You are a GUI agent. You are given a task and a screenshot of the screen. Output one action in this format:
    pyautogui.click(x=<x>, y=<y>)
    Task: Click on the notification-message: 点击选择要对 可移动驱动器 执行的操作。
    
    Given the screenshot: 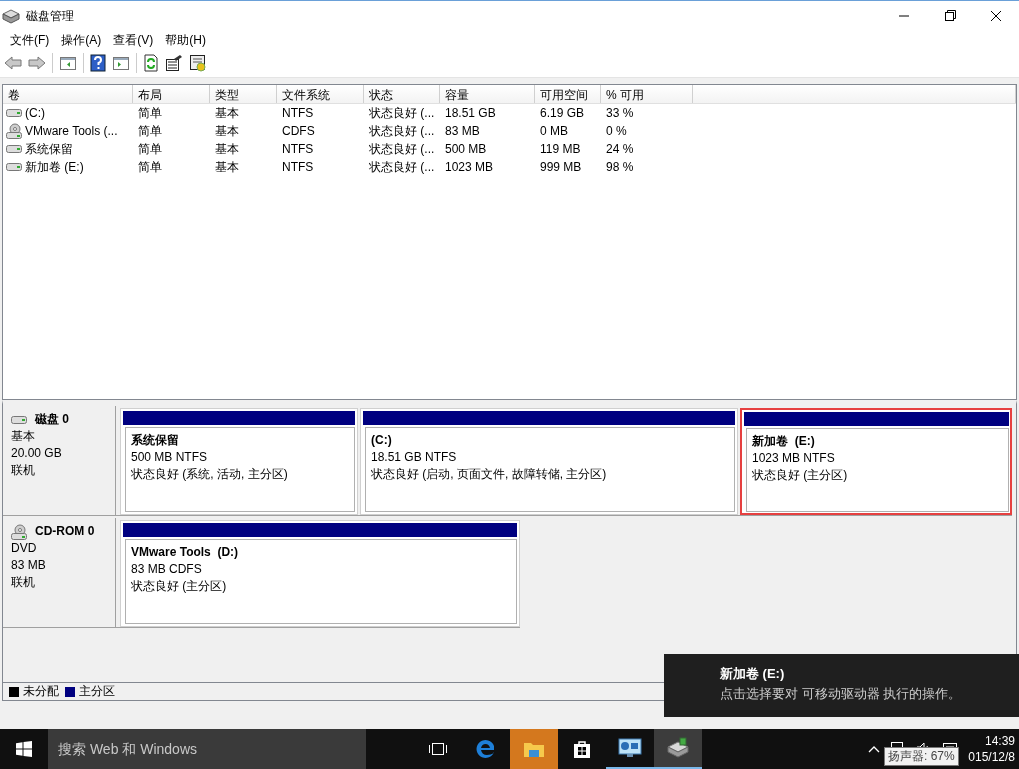 What is the action you would take?
    pyautogui.click(x=841, y=694)
    